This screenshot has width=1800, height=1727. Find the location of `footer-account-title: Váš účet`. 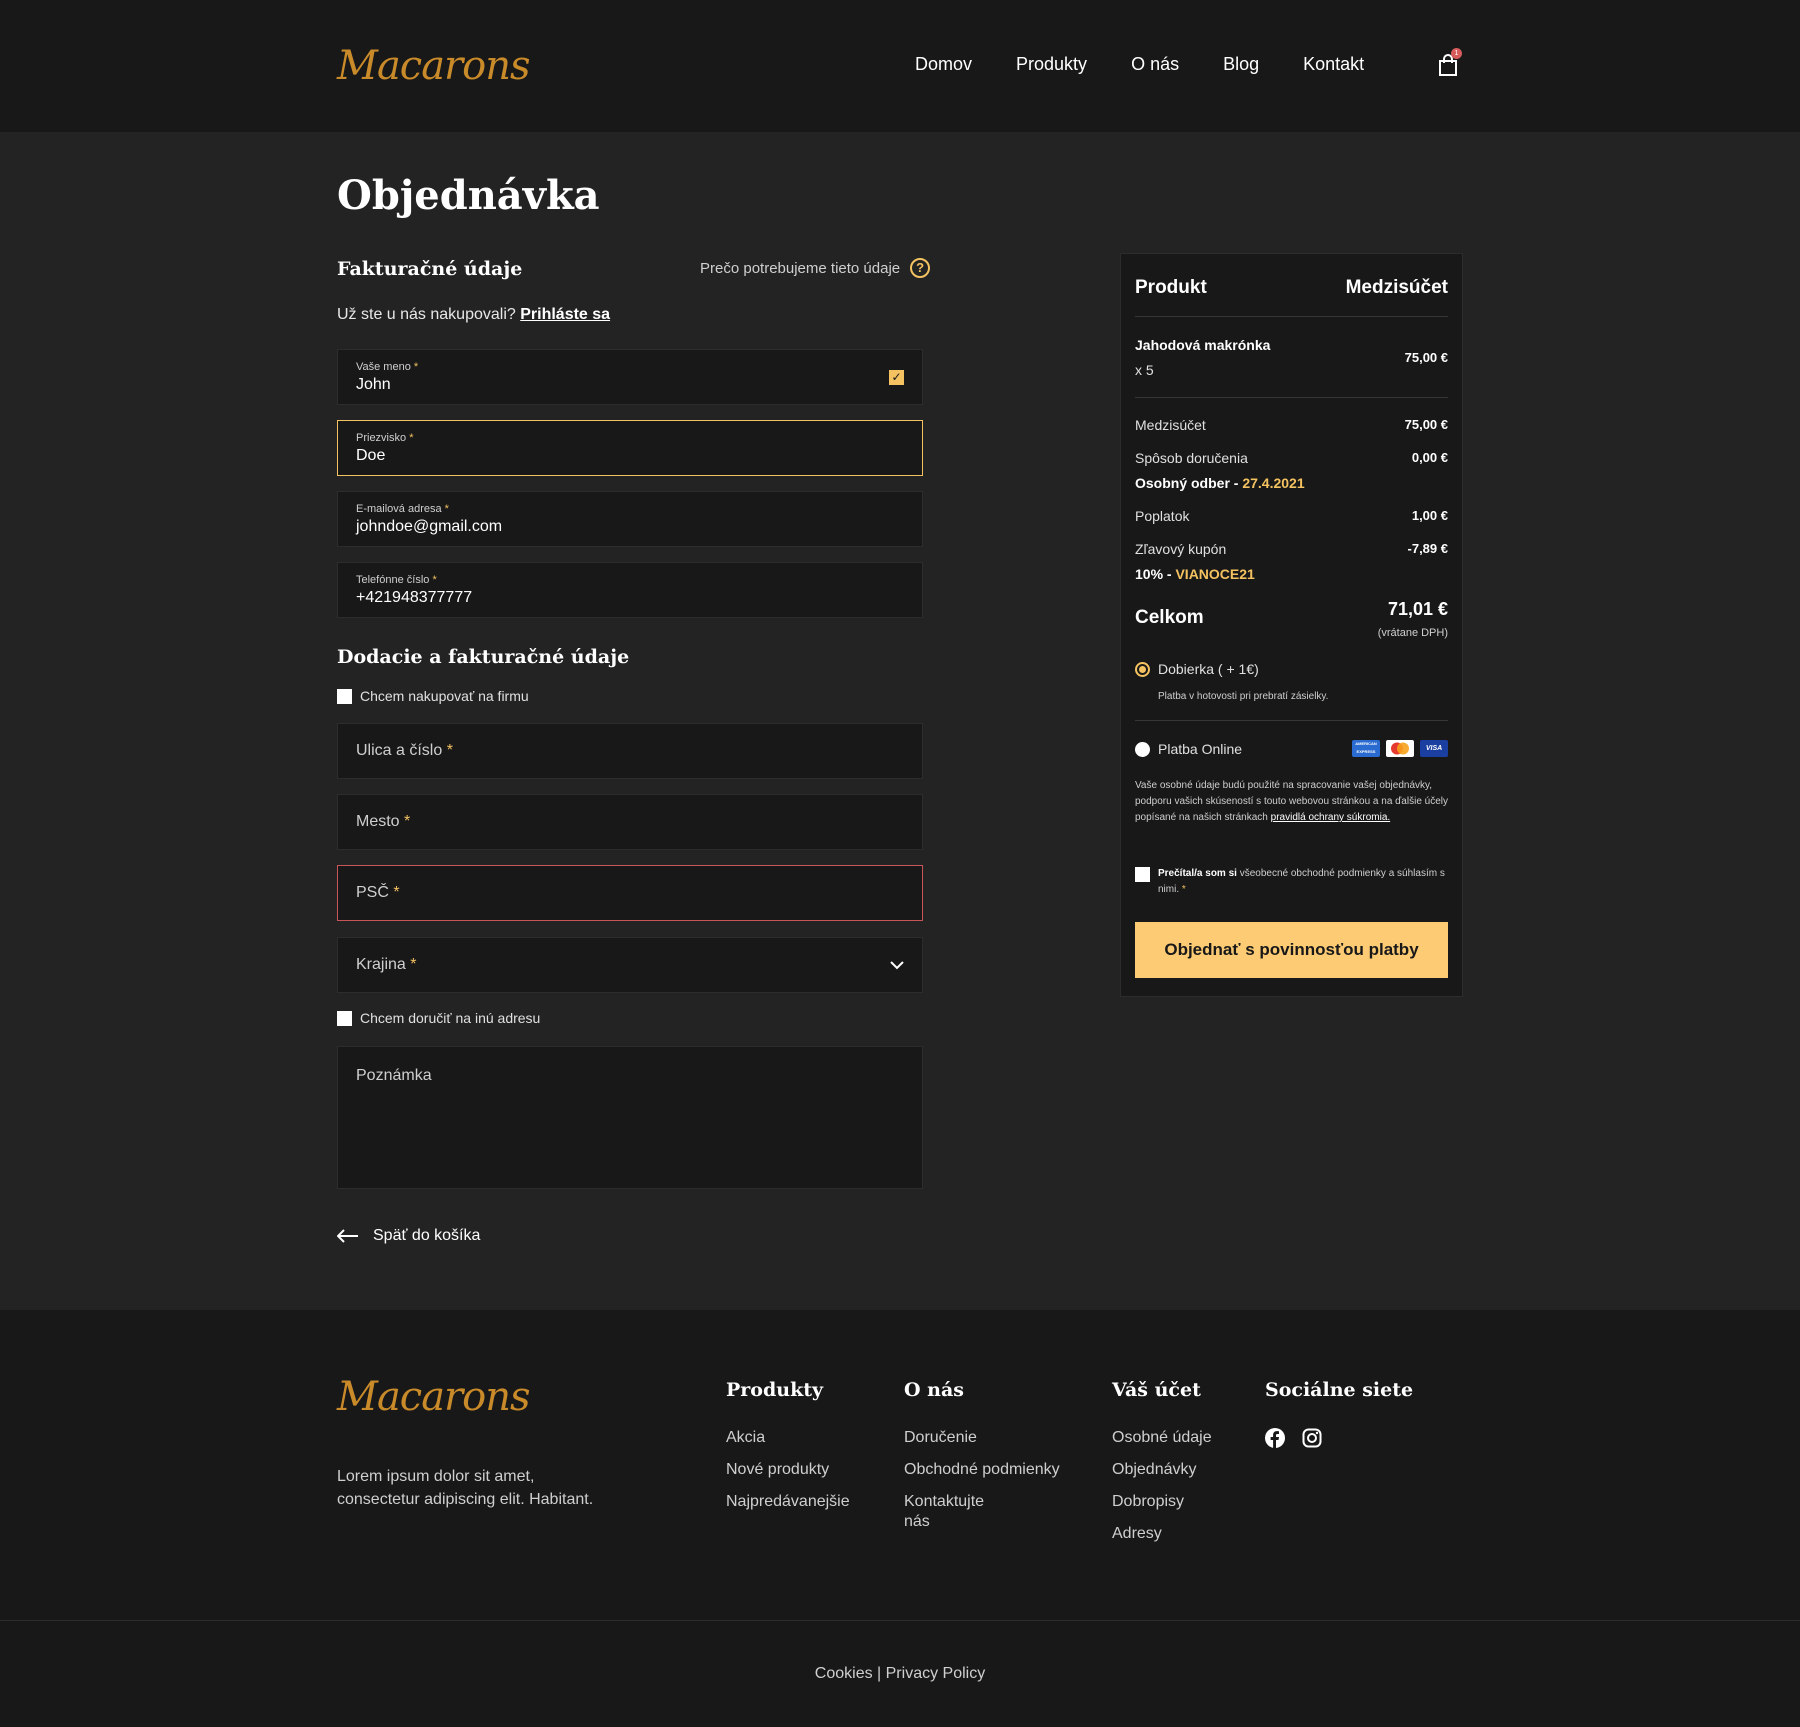

footer-account-title: Váš účet is located at coordinates (1156, 1390).